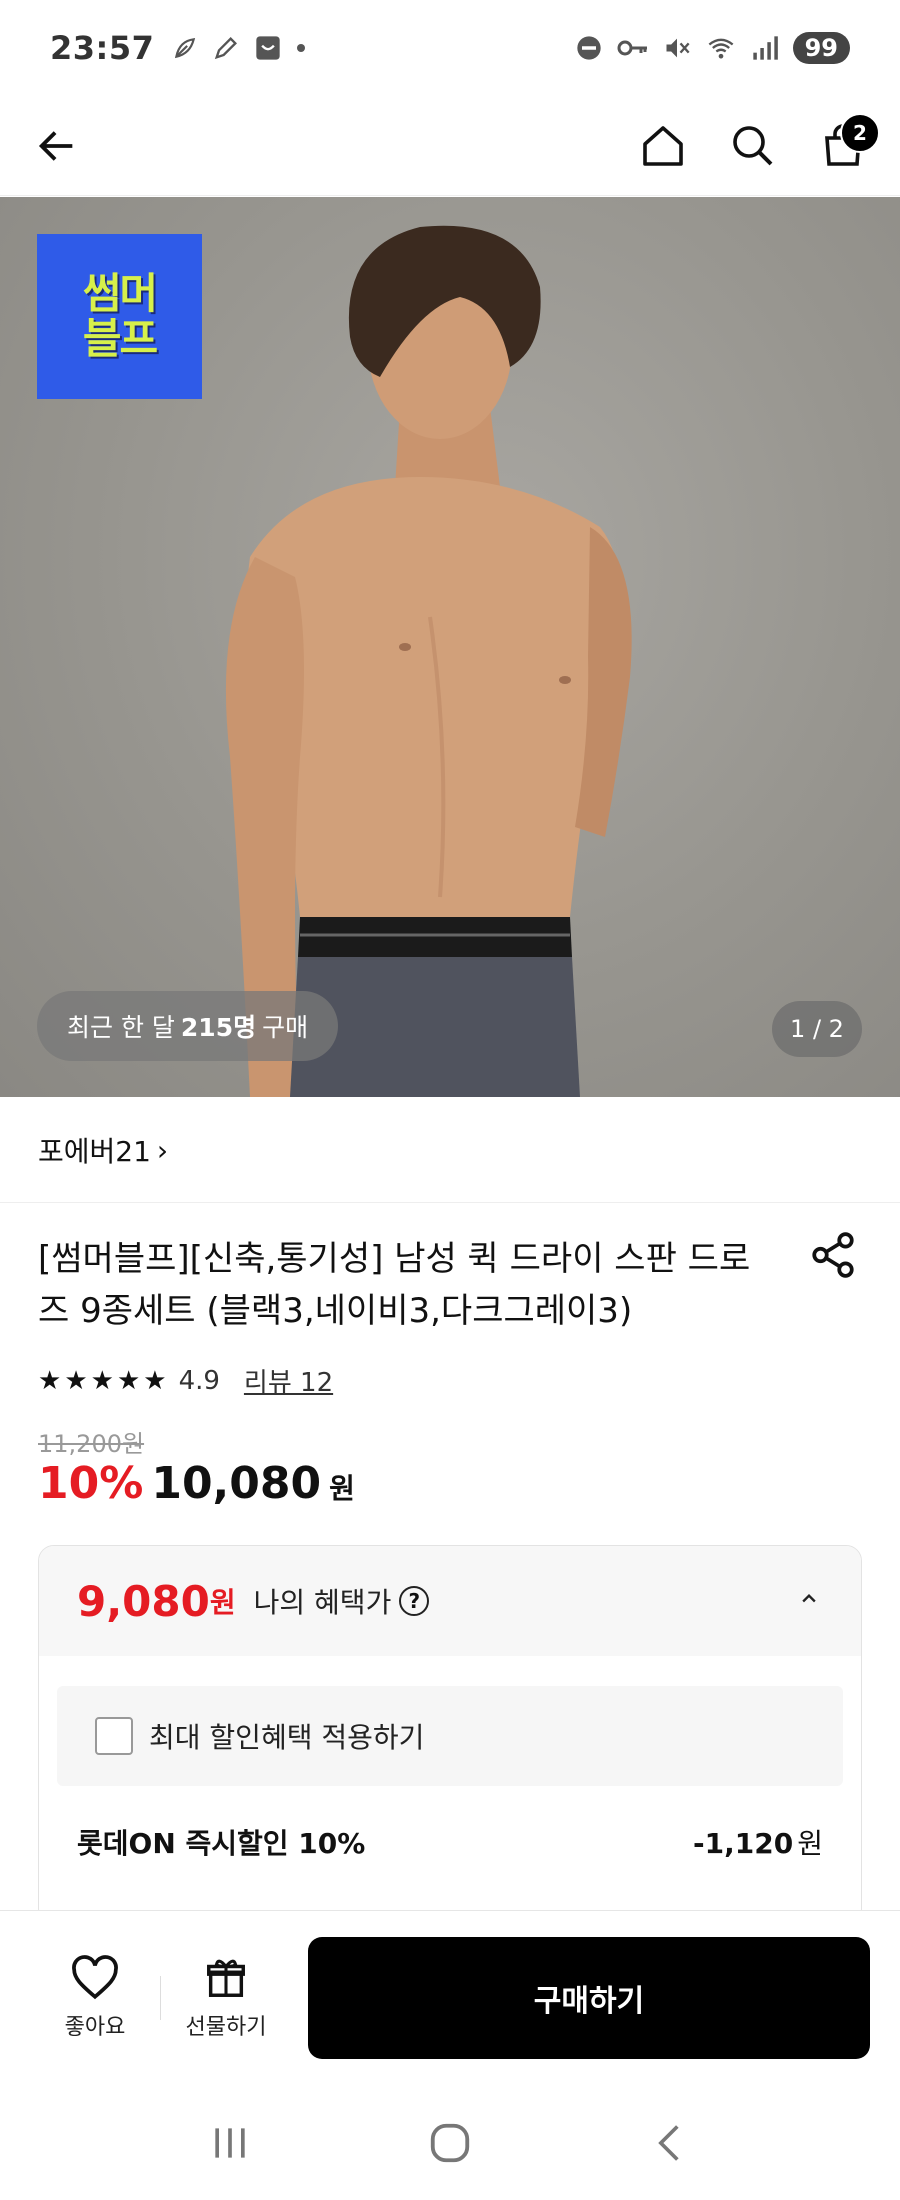 This screenshot has width=900, height=2200. I want to click on star-rating: ★ ★ ★ ★ ★, so click(102, 1381).